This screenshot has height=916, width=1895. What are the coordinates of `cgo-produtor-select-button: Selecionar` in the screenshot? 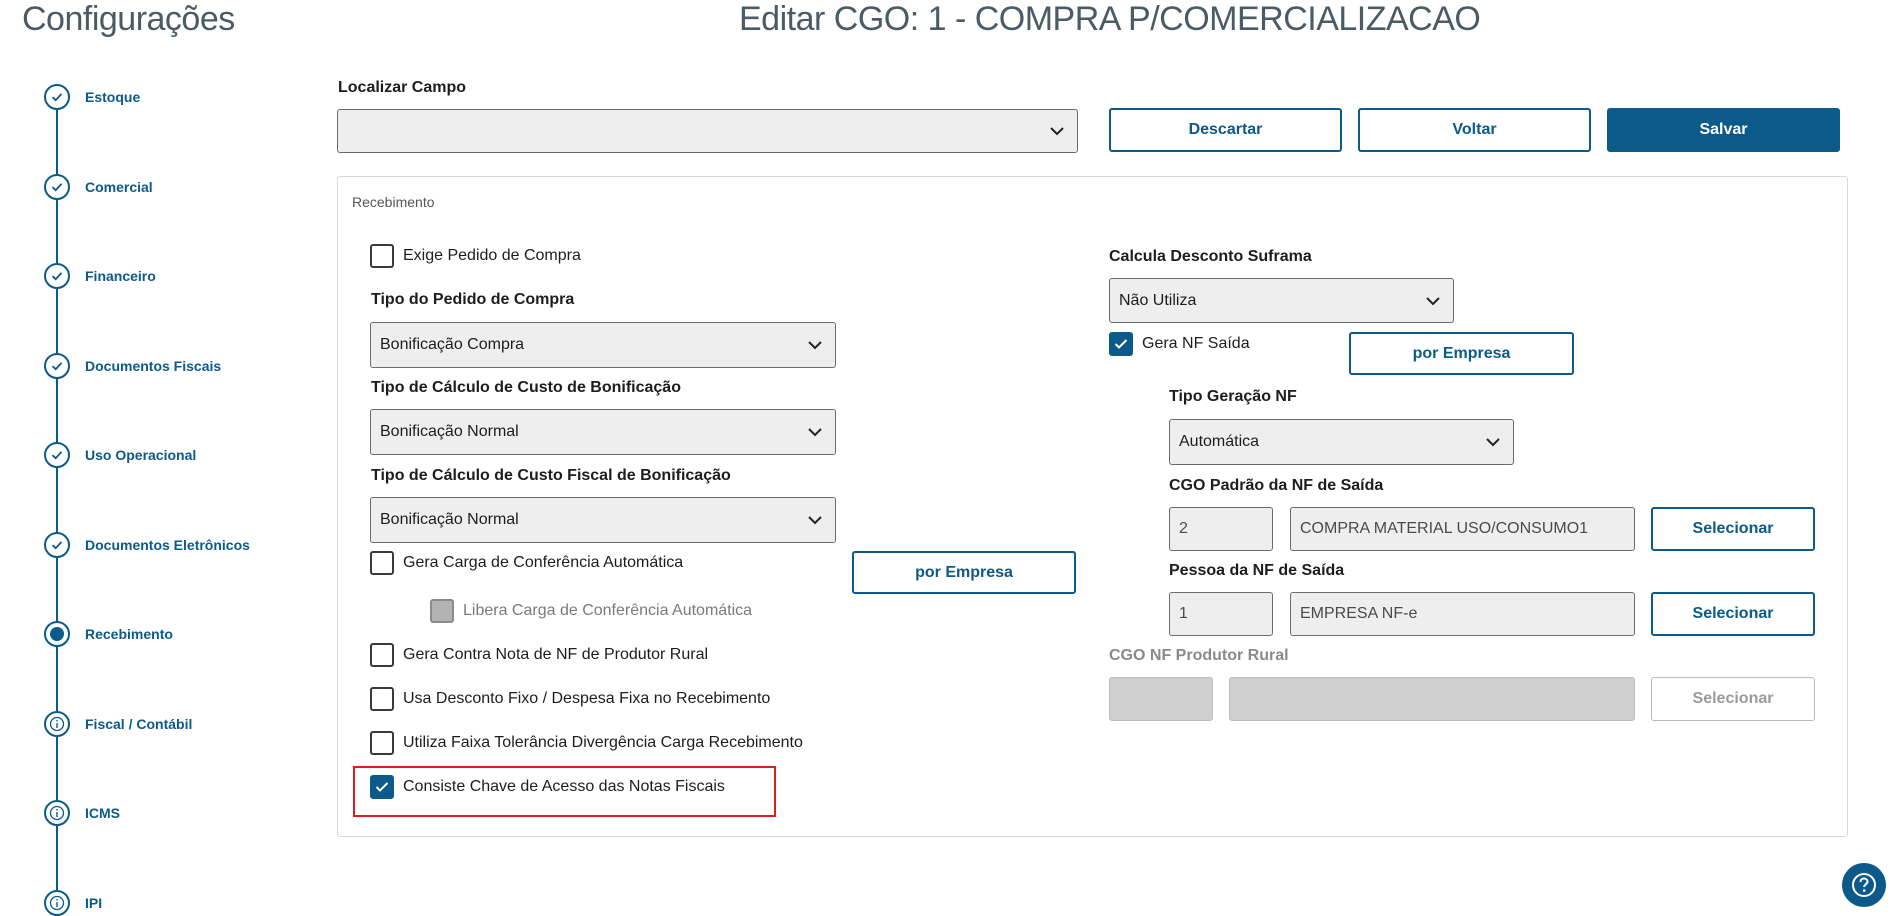 It's located at (1733, 699).